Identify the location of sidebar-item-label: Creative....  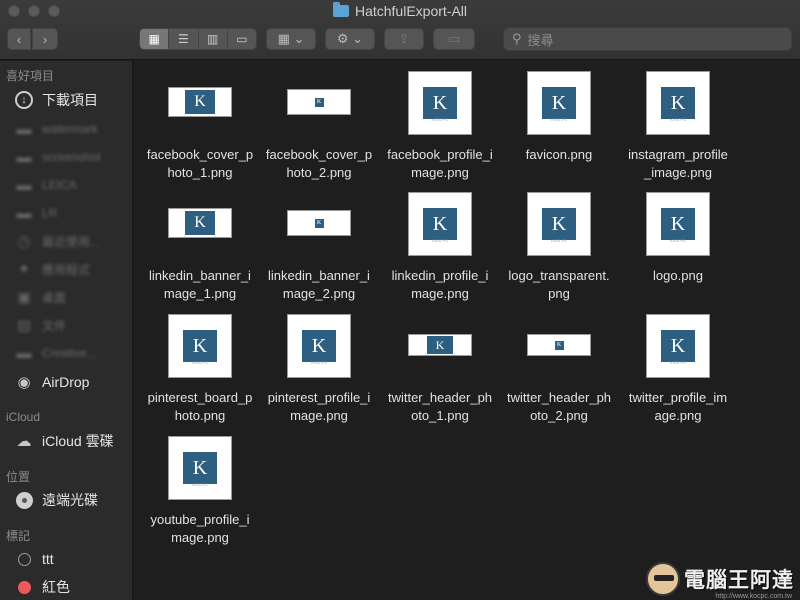
(69, 353).